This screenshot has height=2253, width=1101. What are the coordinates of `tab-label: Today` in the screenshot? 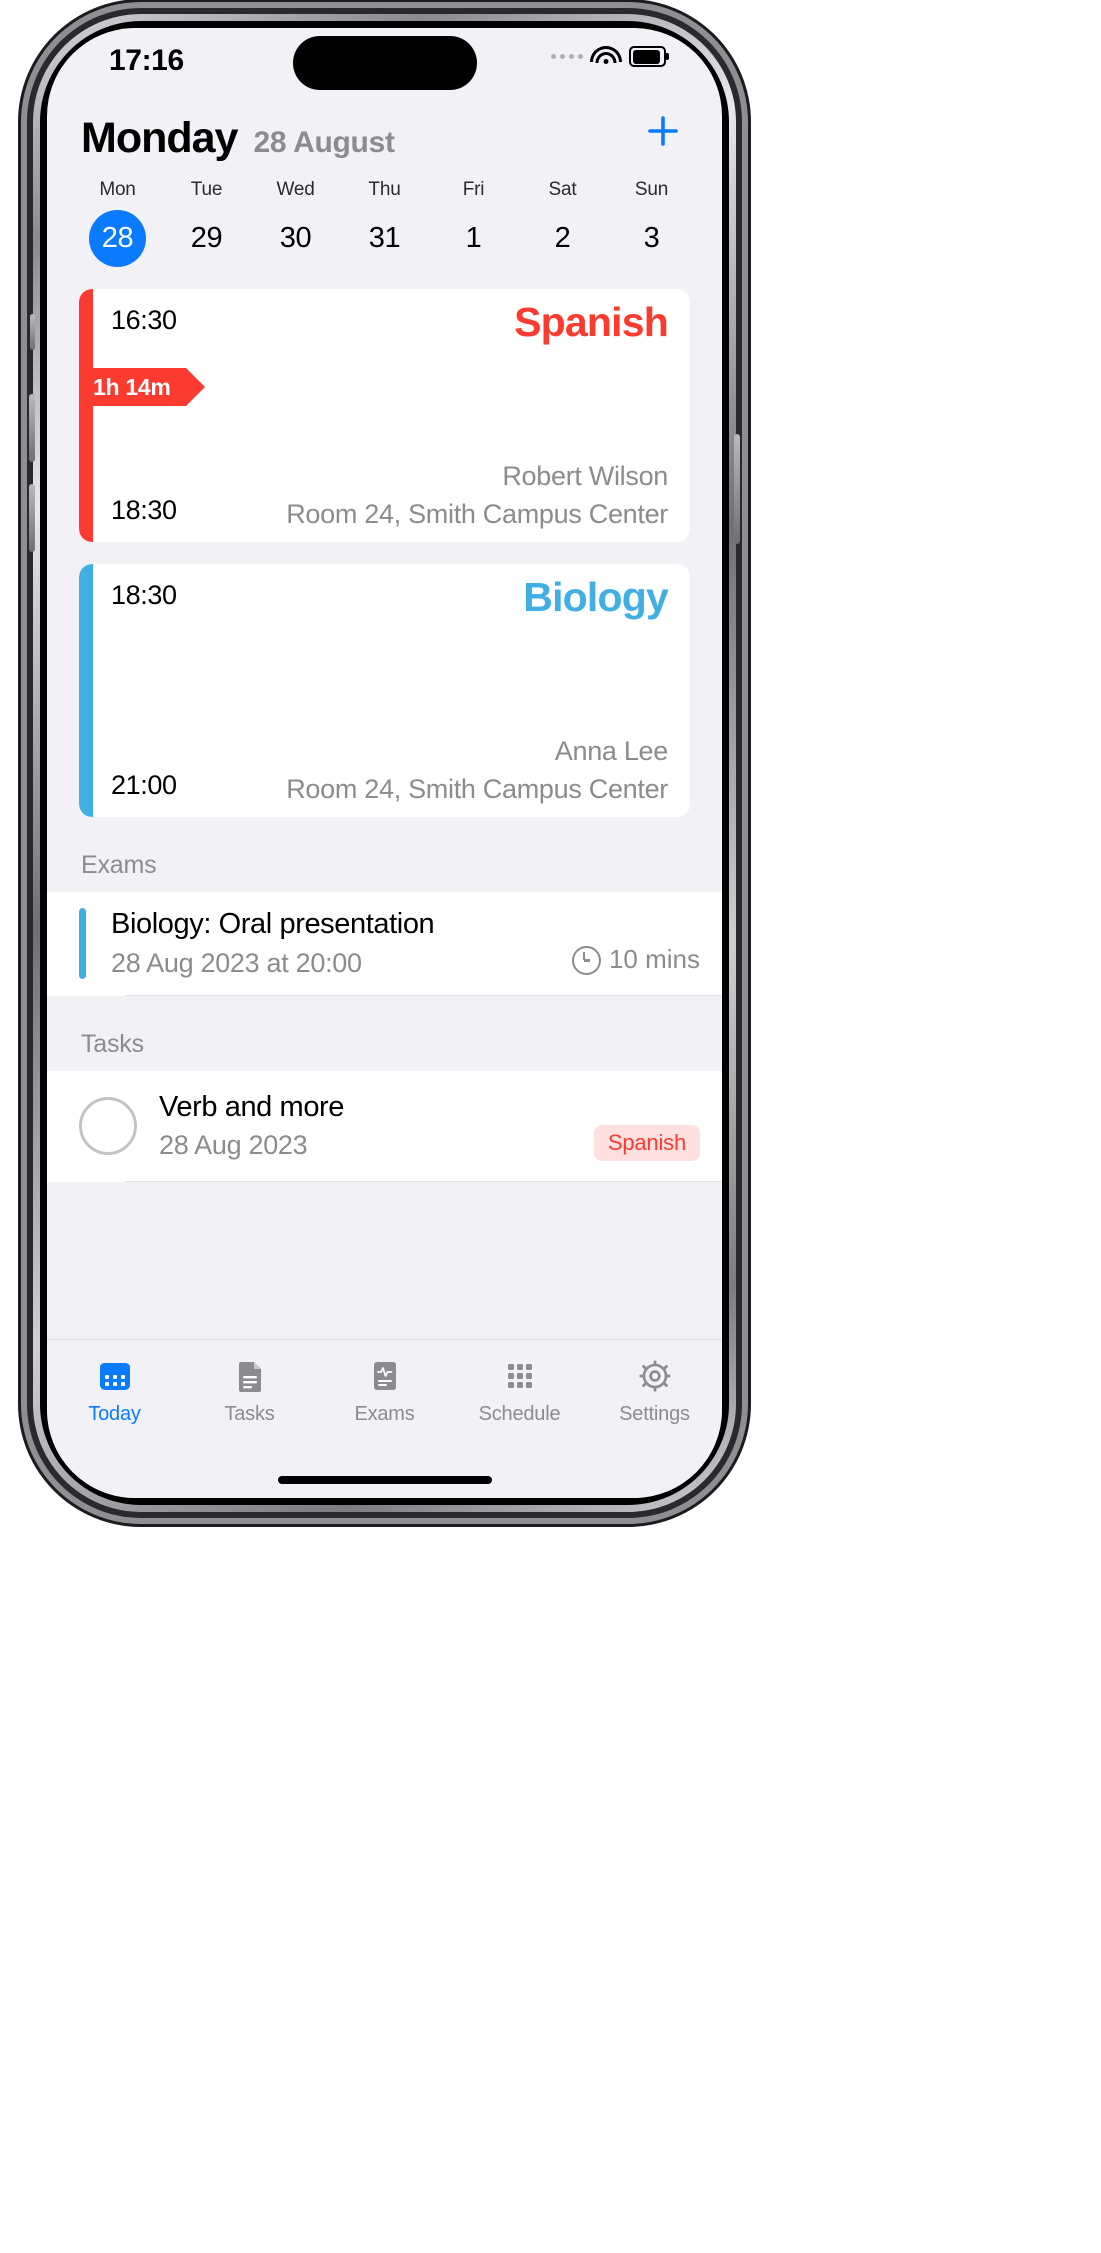 It's located at (114, 1414).